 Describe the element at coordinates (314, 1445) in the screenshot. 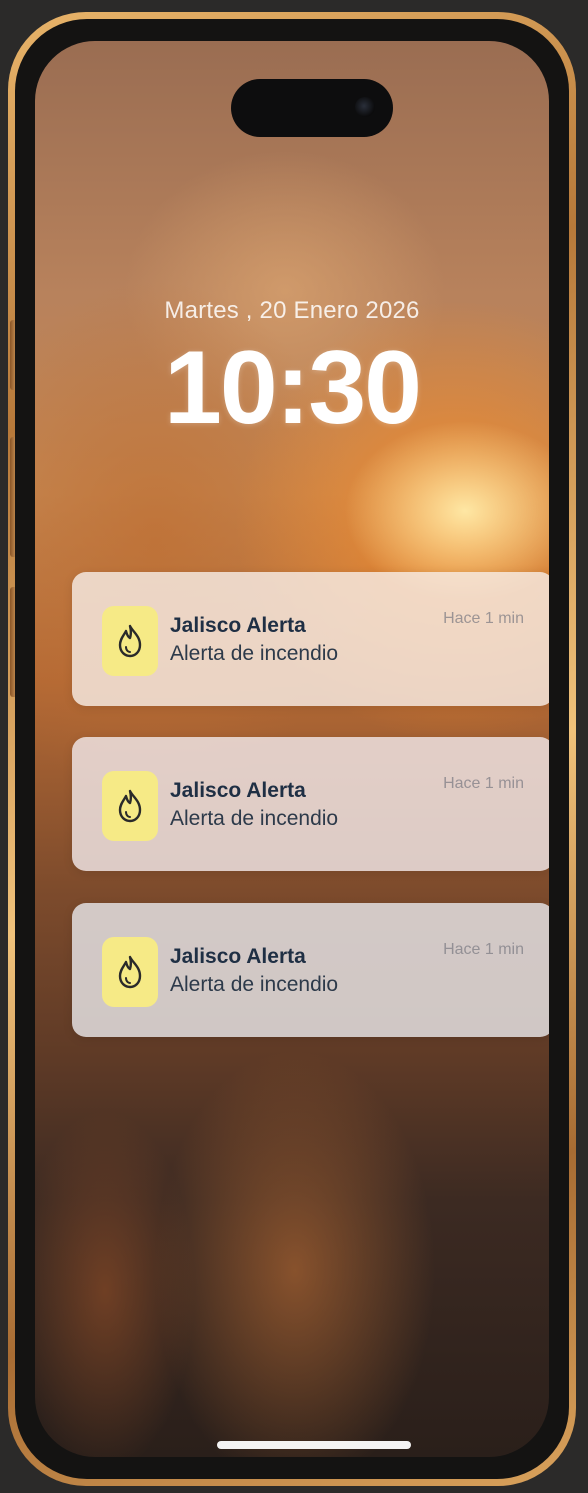

I see `home-indicator` at that location.